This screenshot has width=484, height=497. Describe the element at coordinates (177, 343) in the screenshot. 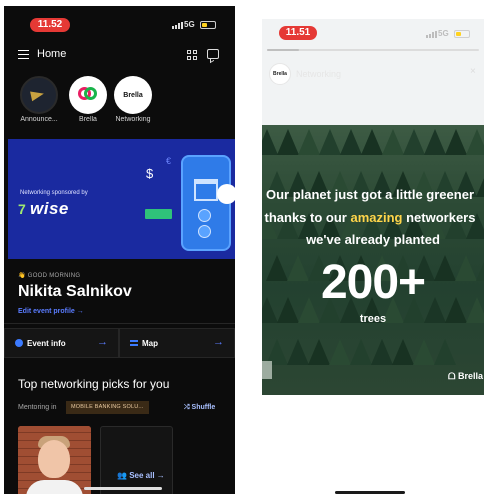

I see `map-button: Map →` at that location.